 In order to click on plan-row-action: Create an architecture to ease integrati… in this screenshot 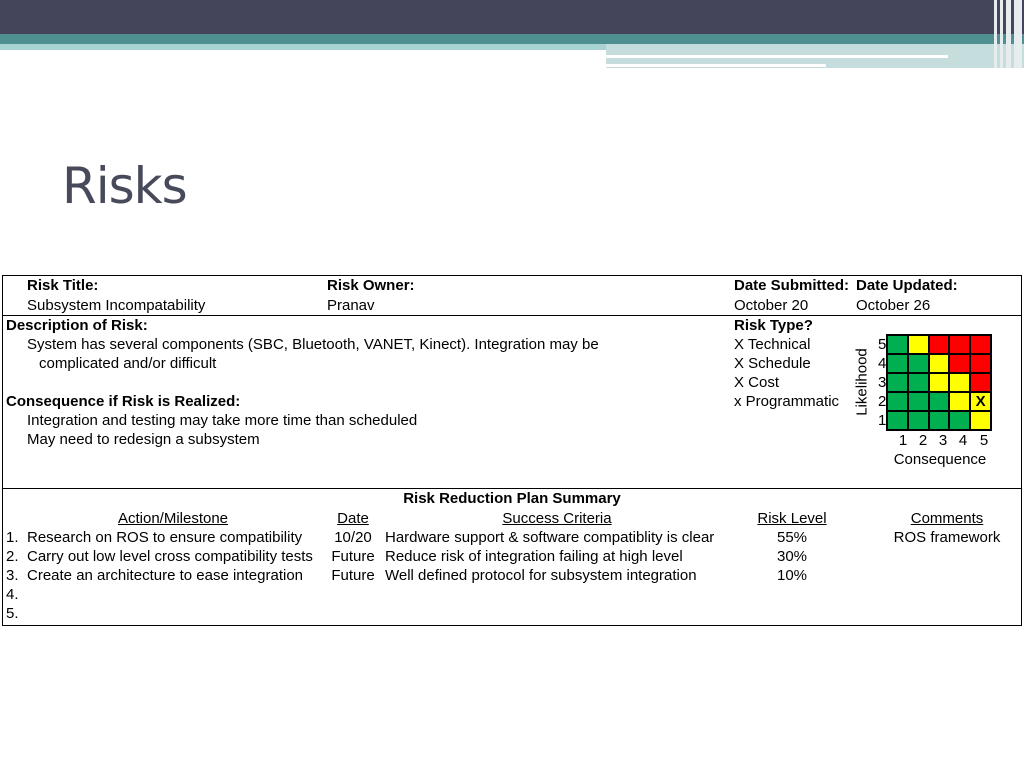, I will do `click(165, 575)`.